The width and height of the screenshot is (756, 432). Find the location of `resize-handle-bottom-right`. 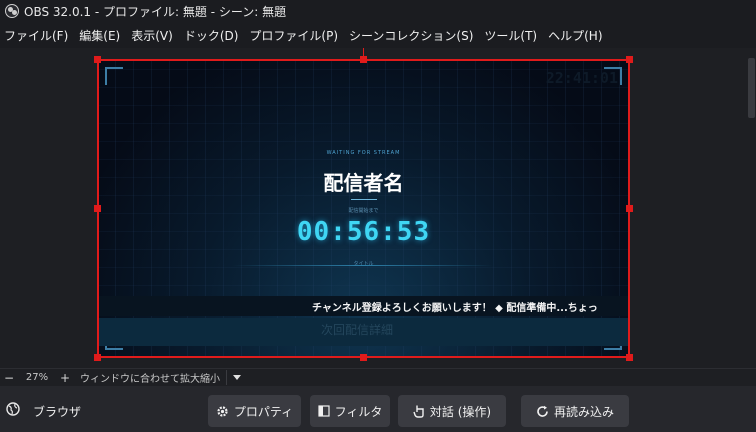

resize-handle-bottom-right is located at coordinates (629, 357).